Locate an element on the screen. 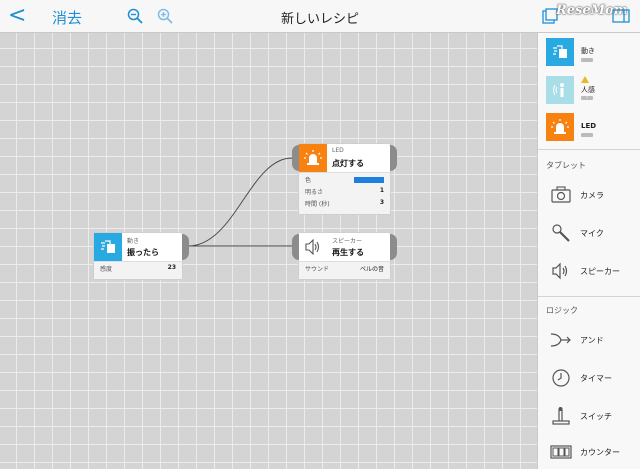 This screenshot has width=640, height=469. top-bar: < 消去 新しいレシピ ReseMom is located at coordinates (320, 16).